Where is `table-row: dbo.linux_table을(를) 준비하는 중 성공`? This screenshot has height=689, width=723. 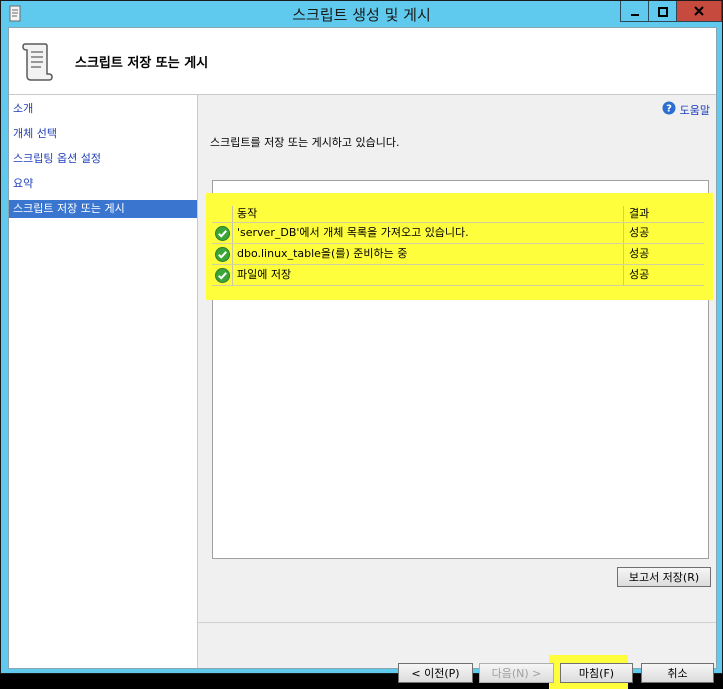
table-row: dbo.linux_table을(를) 준비하는 중 성공 is located at coordinates (458, 254).